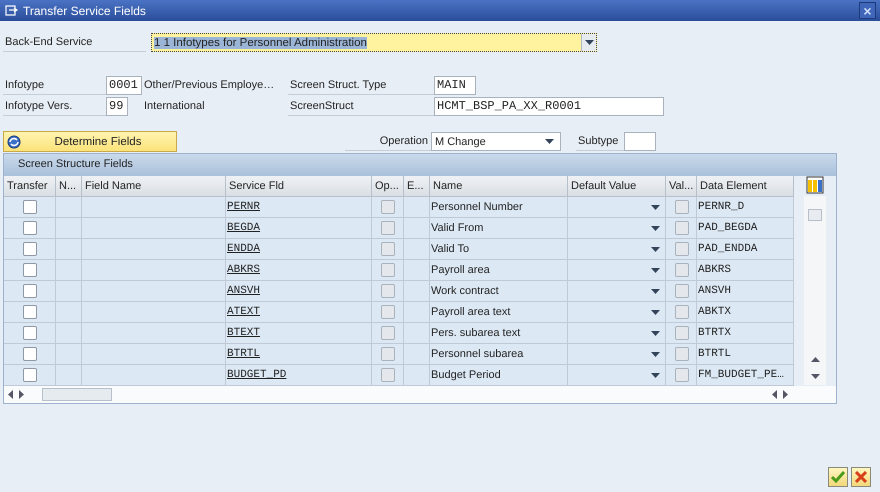 The image size is (880, 492). I want to click on determine-fields-button: Determine Fields, so click(90, 141).